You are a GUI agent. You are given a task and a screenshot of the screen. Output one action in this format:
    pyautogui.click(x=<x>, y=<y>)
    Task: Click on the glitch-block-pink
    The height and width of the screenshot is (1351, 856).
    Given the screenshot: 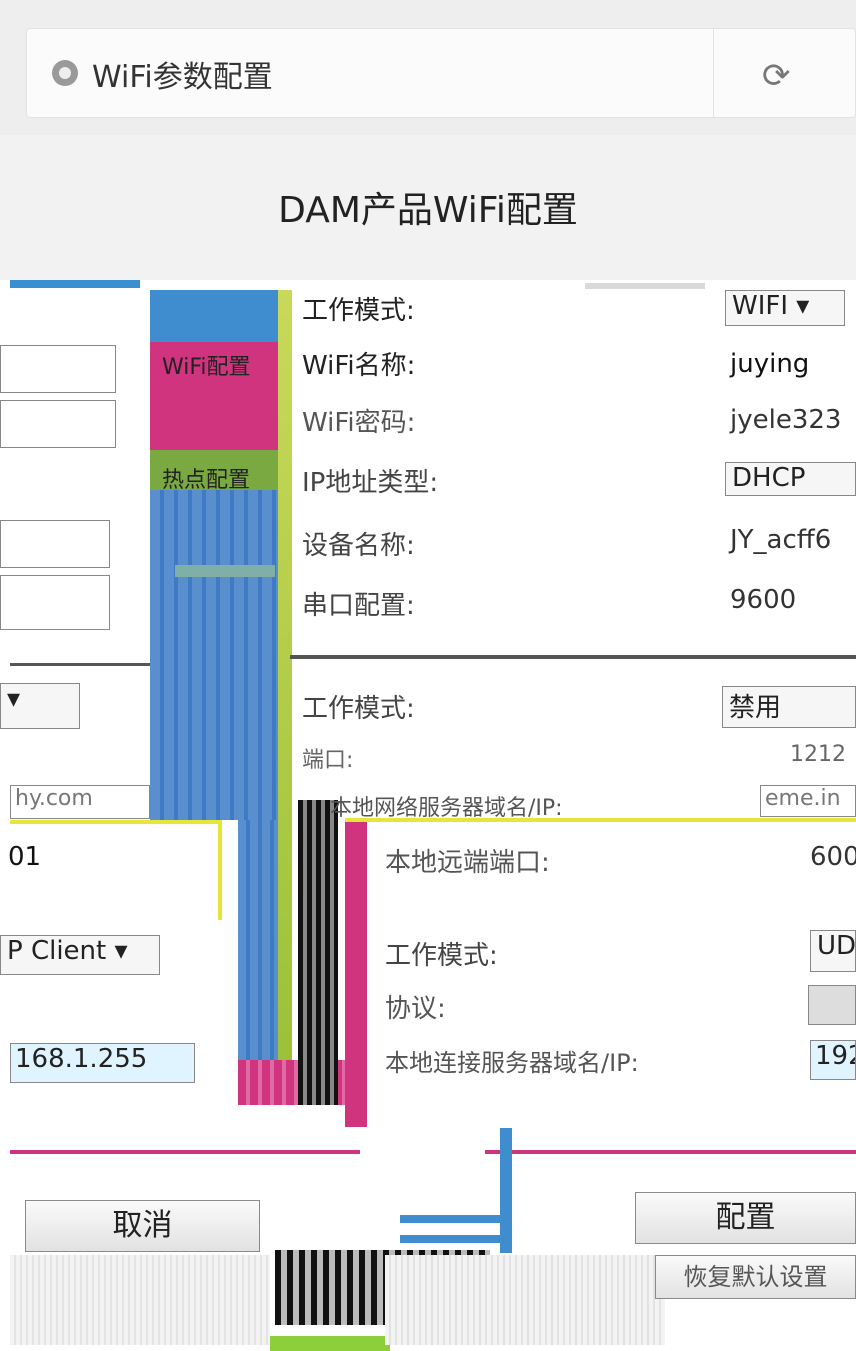 What is the action you would take?
    pyautogui.click(x=297, y=1082)
    